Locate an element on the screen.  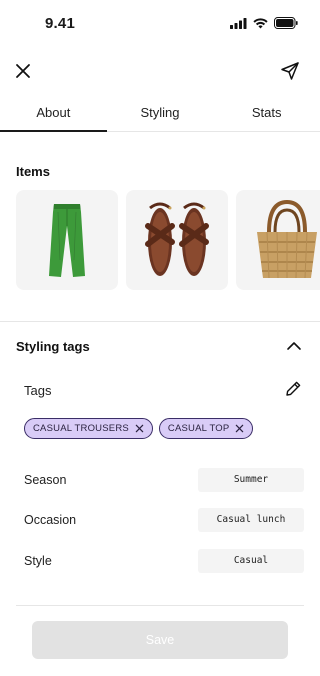
tag-chip: CASUAL TOP is located at coordinates (206, 428).